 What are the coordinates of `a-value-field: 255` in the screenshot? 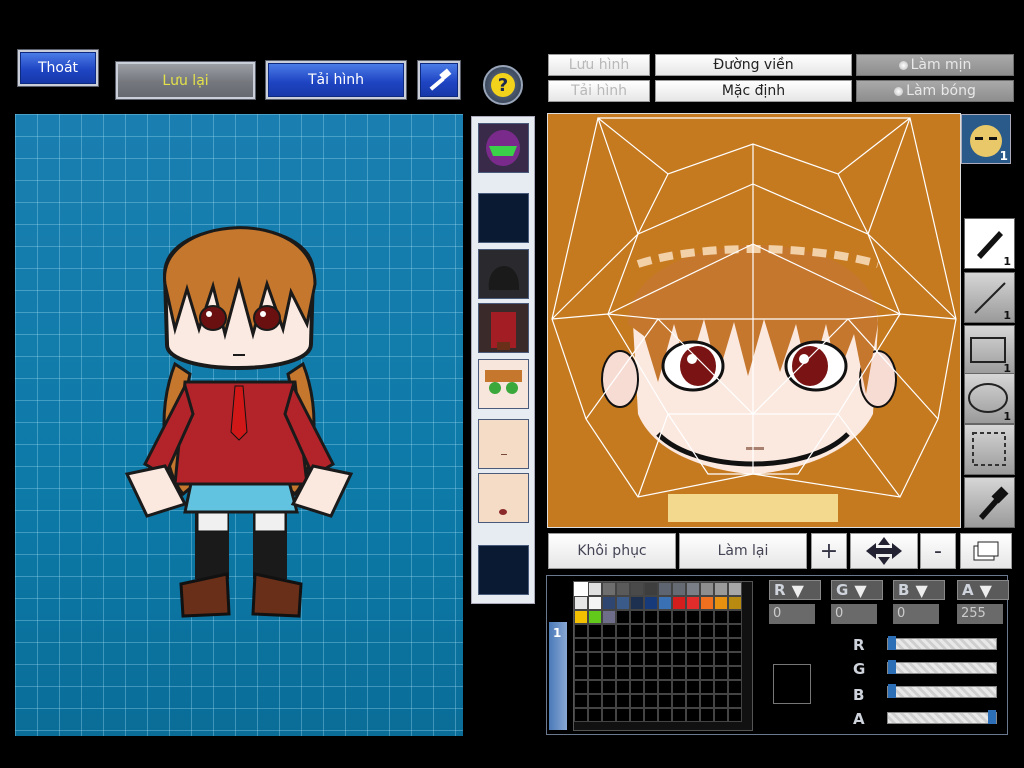 It's located at (980, 614).